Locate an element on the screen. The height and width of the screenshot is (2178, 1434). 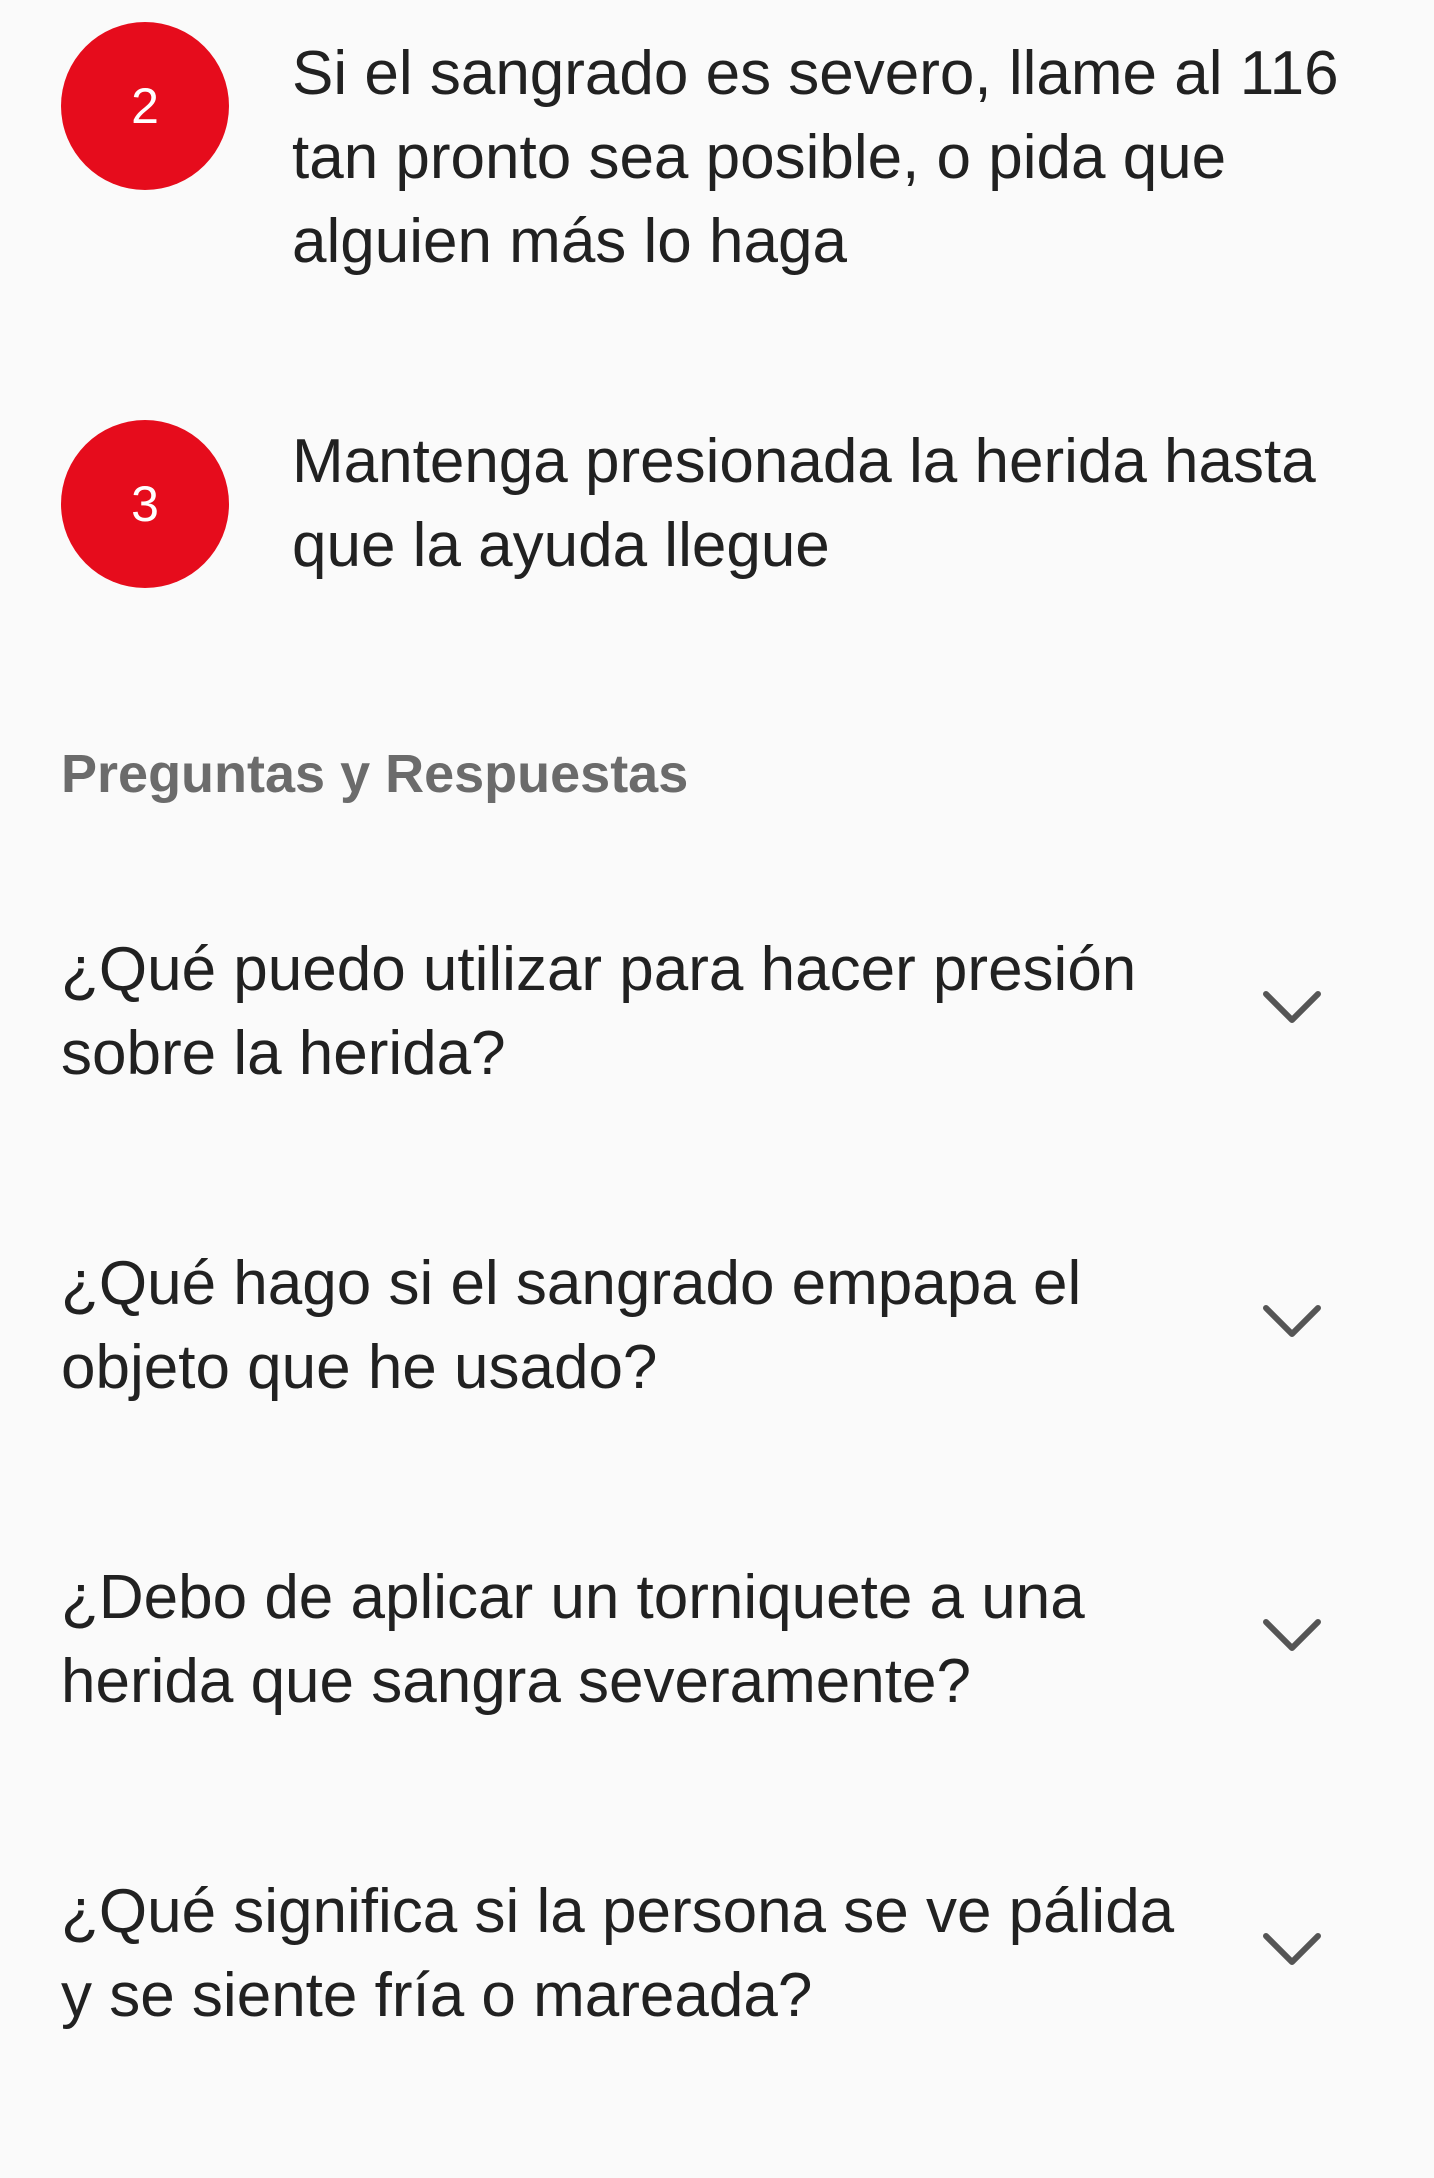
step-number-badge: 3 is located at coordinates (145, 504).